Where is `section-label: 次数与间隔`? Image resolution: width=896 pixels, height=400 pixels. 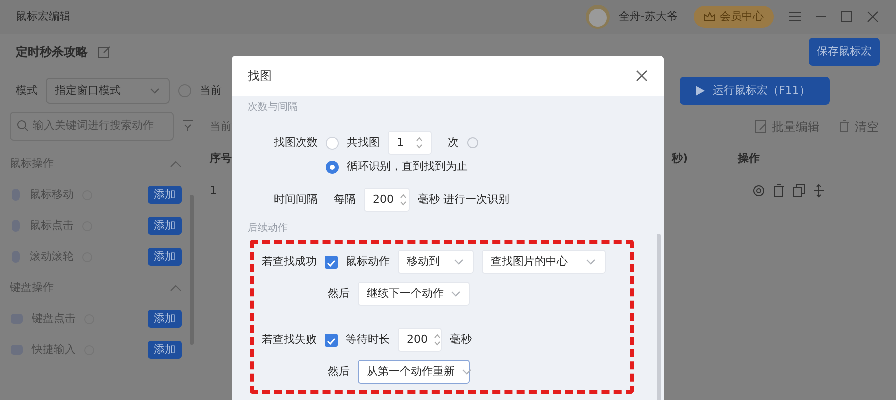
section-label: 次数与间隔 is located at coordinates (273, 107).